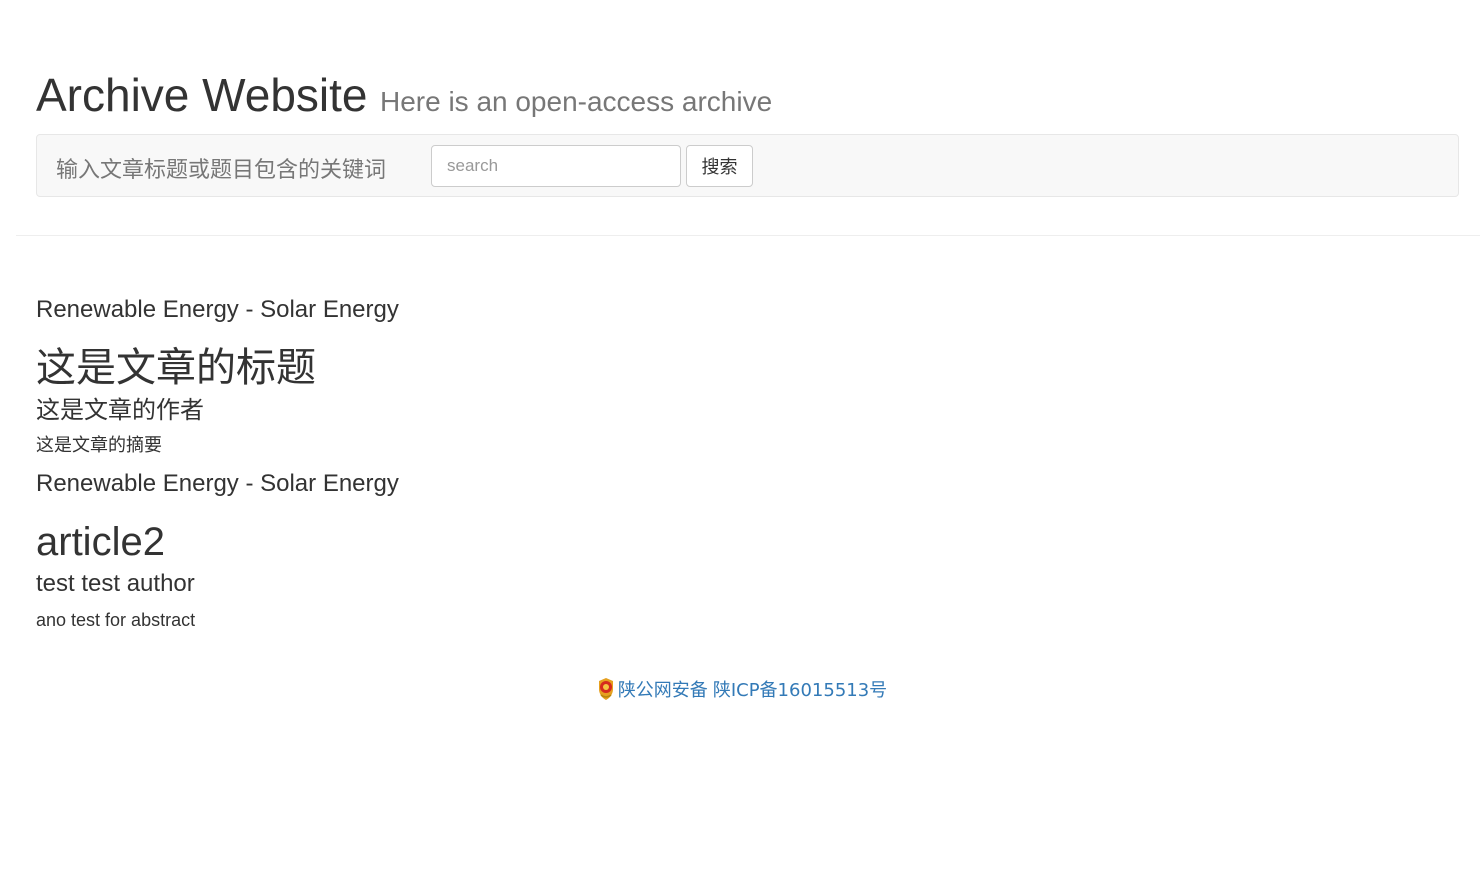 Image resolution: width=1482 pixels, height=893 pixels. I want to click on police-badge-icon, so click(606, 689).